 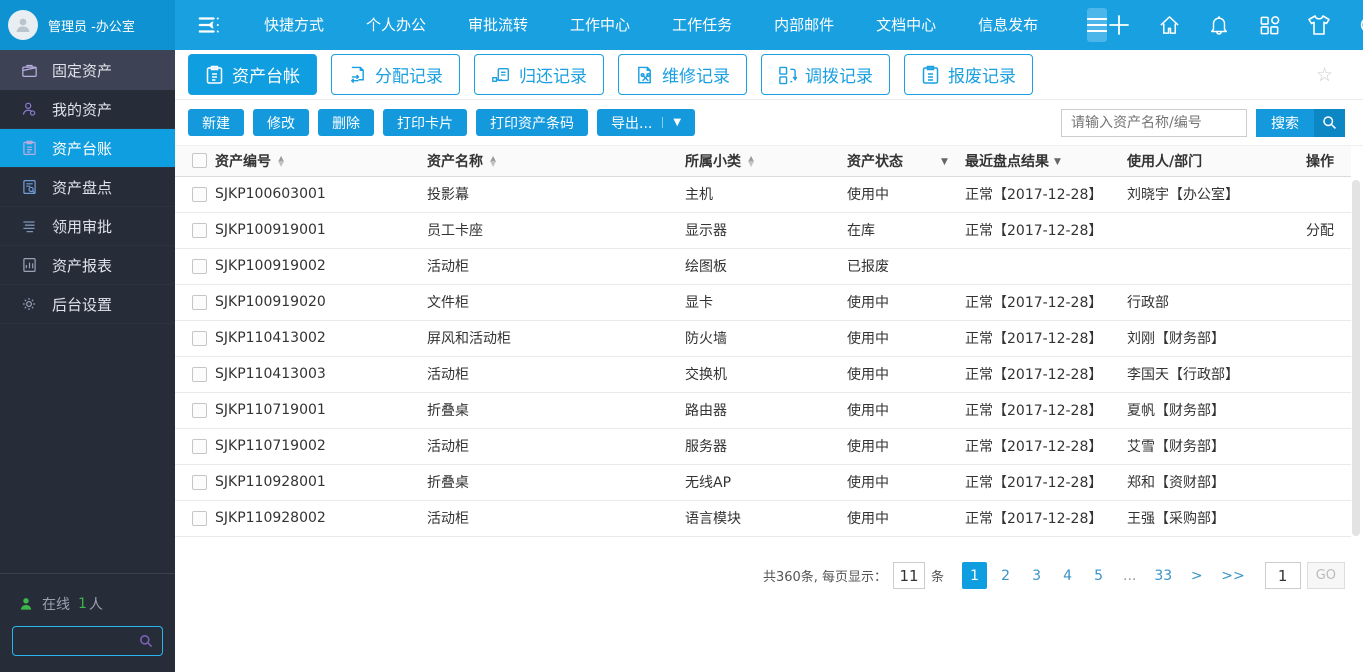 I want to click on page-size-input, so click(x=909, y=575).